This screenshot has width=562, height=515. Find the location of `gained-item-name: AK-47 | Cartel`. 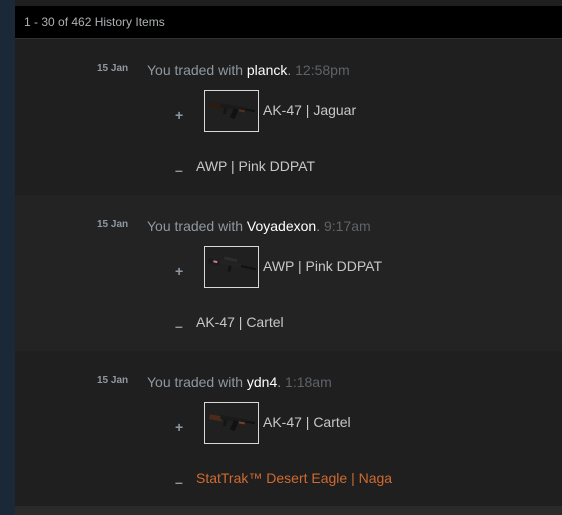

gained-item-name: AK-47 | Cartel is located at coordinates (307, 422).